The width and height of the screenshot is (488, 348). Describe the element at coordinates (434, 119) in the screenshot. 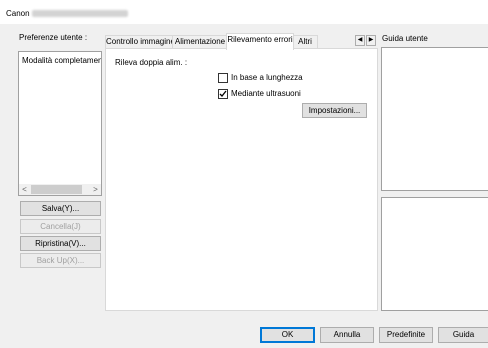

I see `guide-content-pane` at that location.